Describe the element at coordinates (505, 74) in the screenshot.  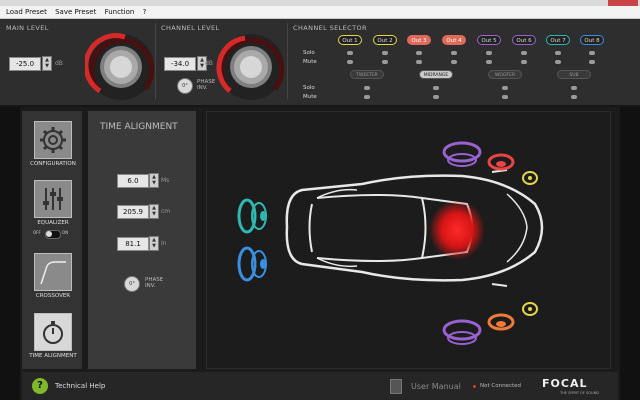
I see `band-woofer-button: WOOFER` at that location.